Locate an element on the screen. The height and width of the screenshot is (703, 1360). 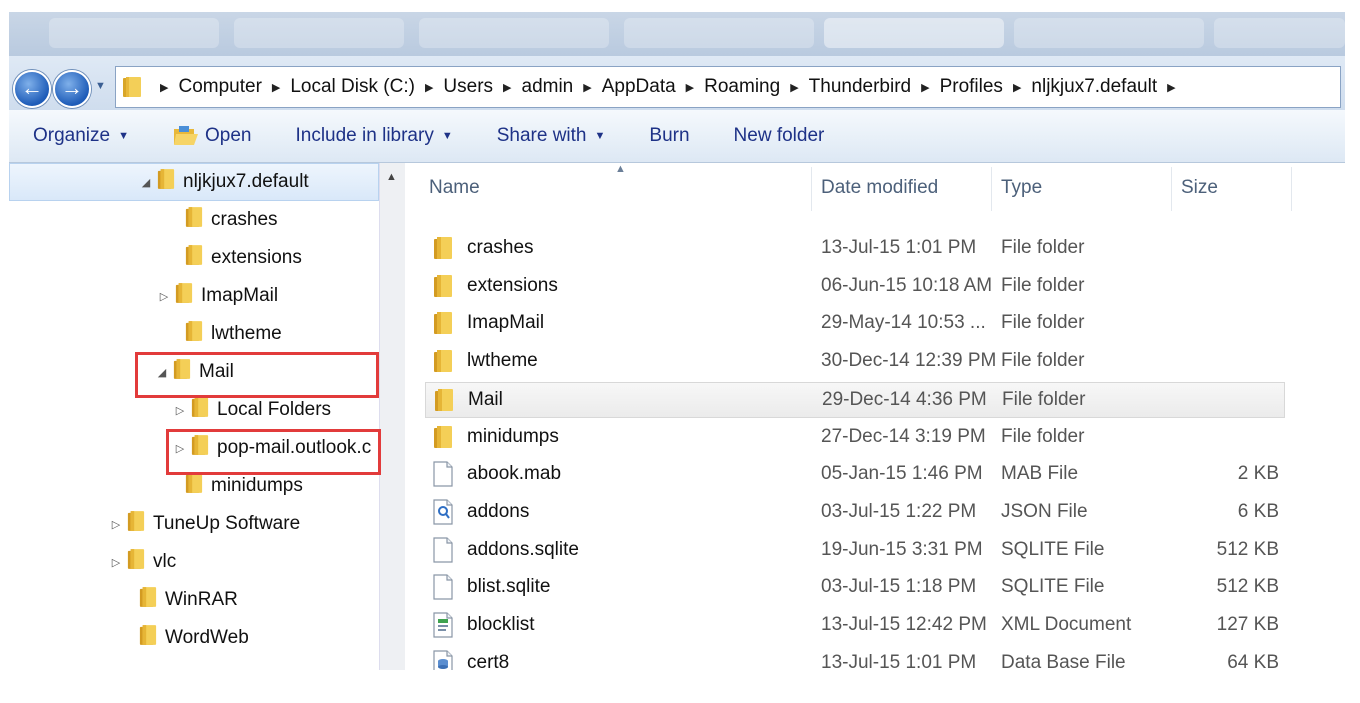
breadcrumb-item: nljkjux7.default is located at coordinates (1094, 87).